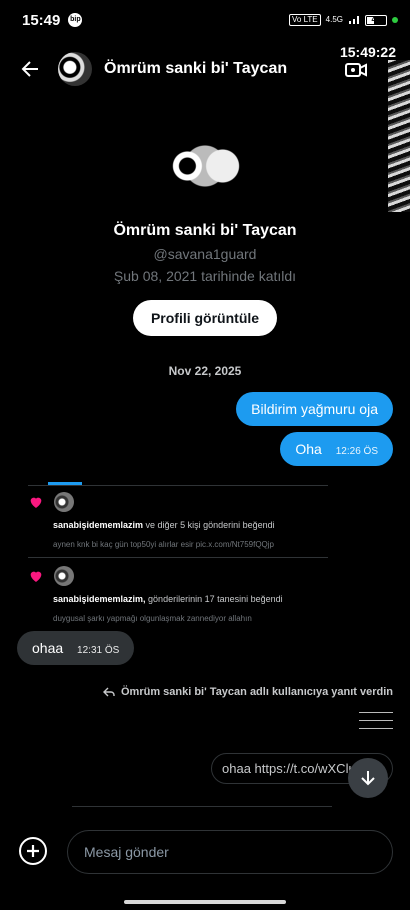 Image resolution: width=410 pixels, height=910 pixels. I want to click on header-avatar, so click(75, 69).